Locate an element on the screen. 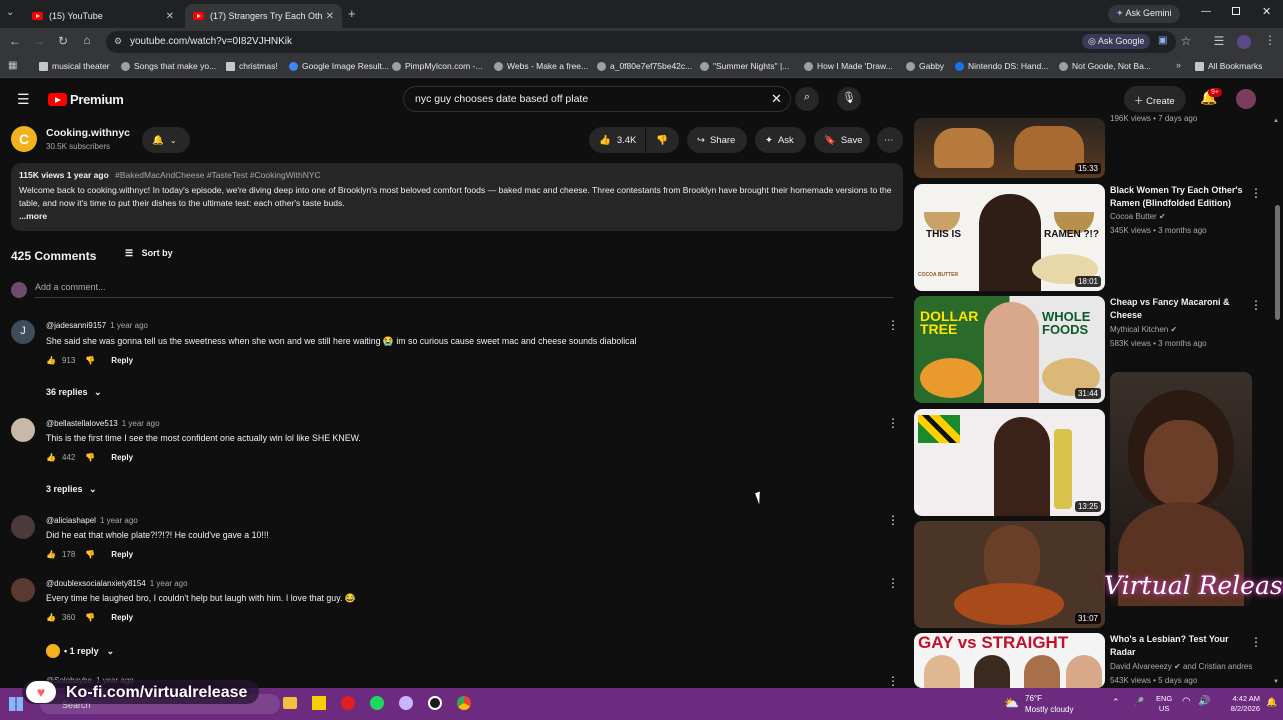 The width and height of the screenshot is (1283, 720). tray-icon: 🎤 is located at coordinates (1138, 702).